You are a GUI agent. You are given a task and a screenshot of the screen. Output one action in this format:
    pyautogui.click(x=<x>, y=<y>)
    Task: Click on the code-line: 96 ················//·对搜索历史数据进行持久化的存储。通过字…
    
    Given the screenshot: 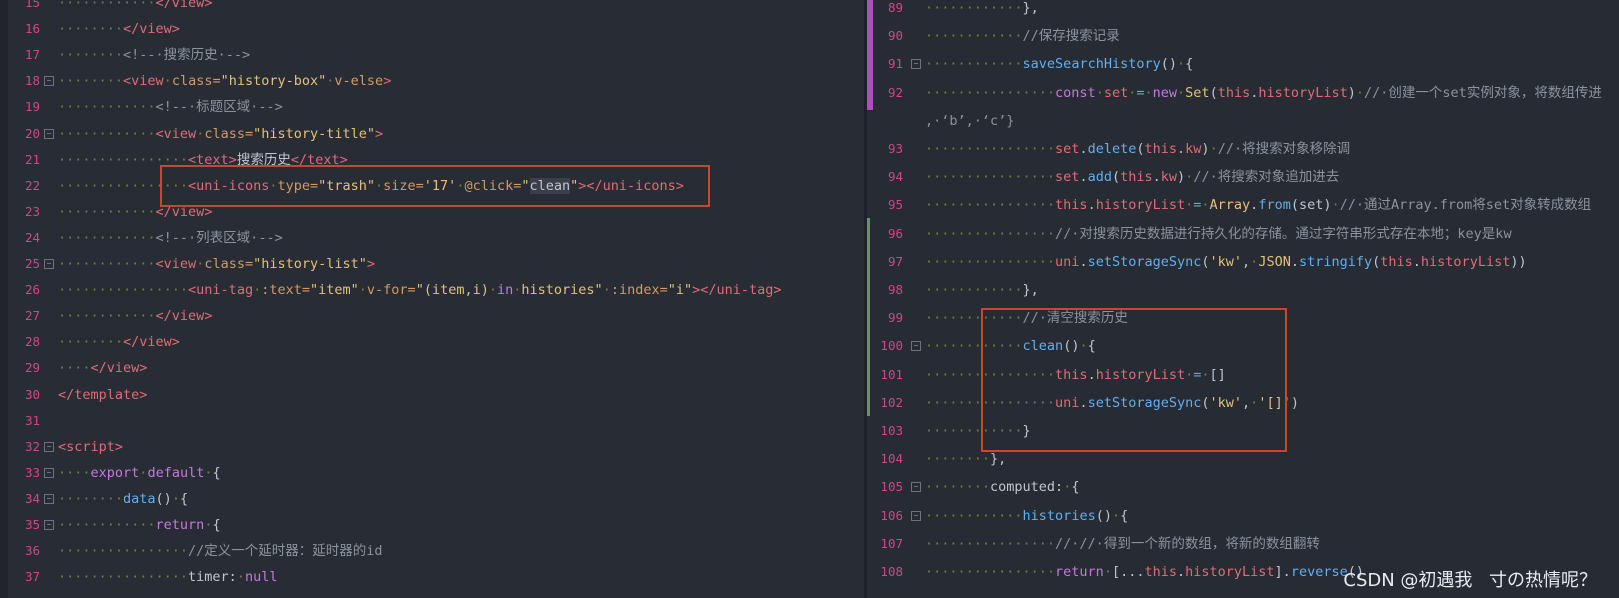 What is the action you would take?
    pyautogui.click(x=1243, y=234)
    